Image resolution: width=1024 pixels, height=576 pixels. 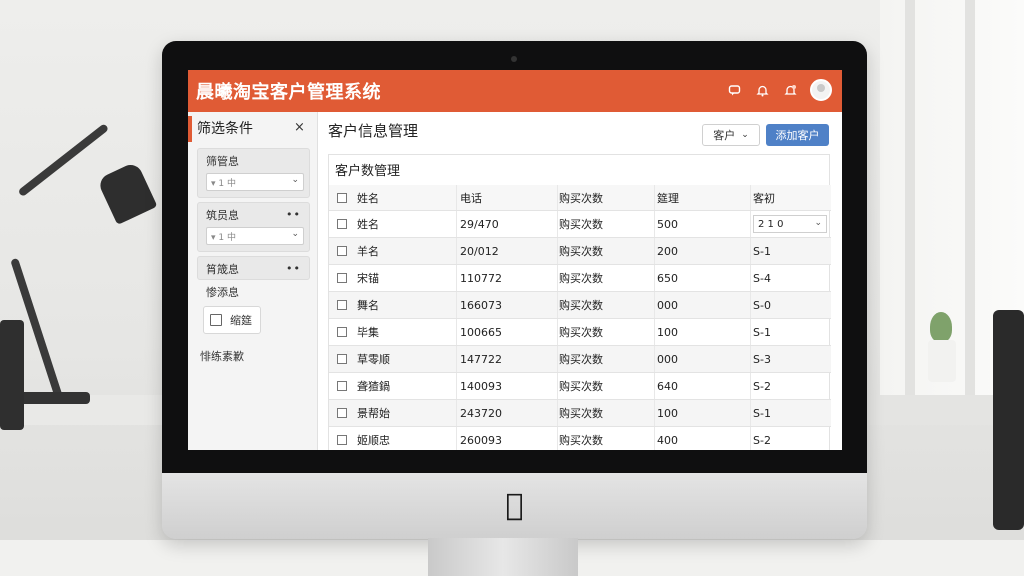 I want to click on page-title: 客户信息管理, so click(x=373, y=131).